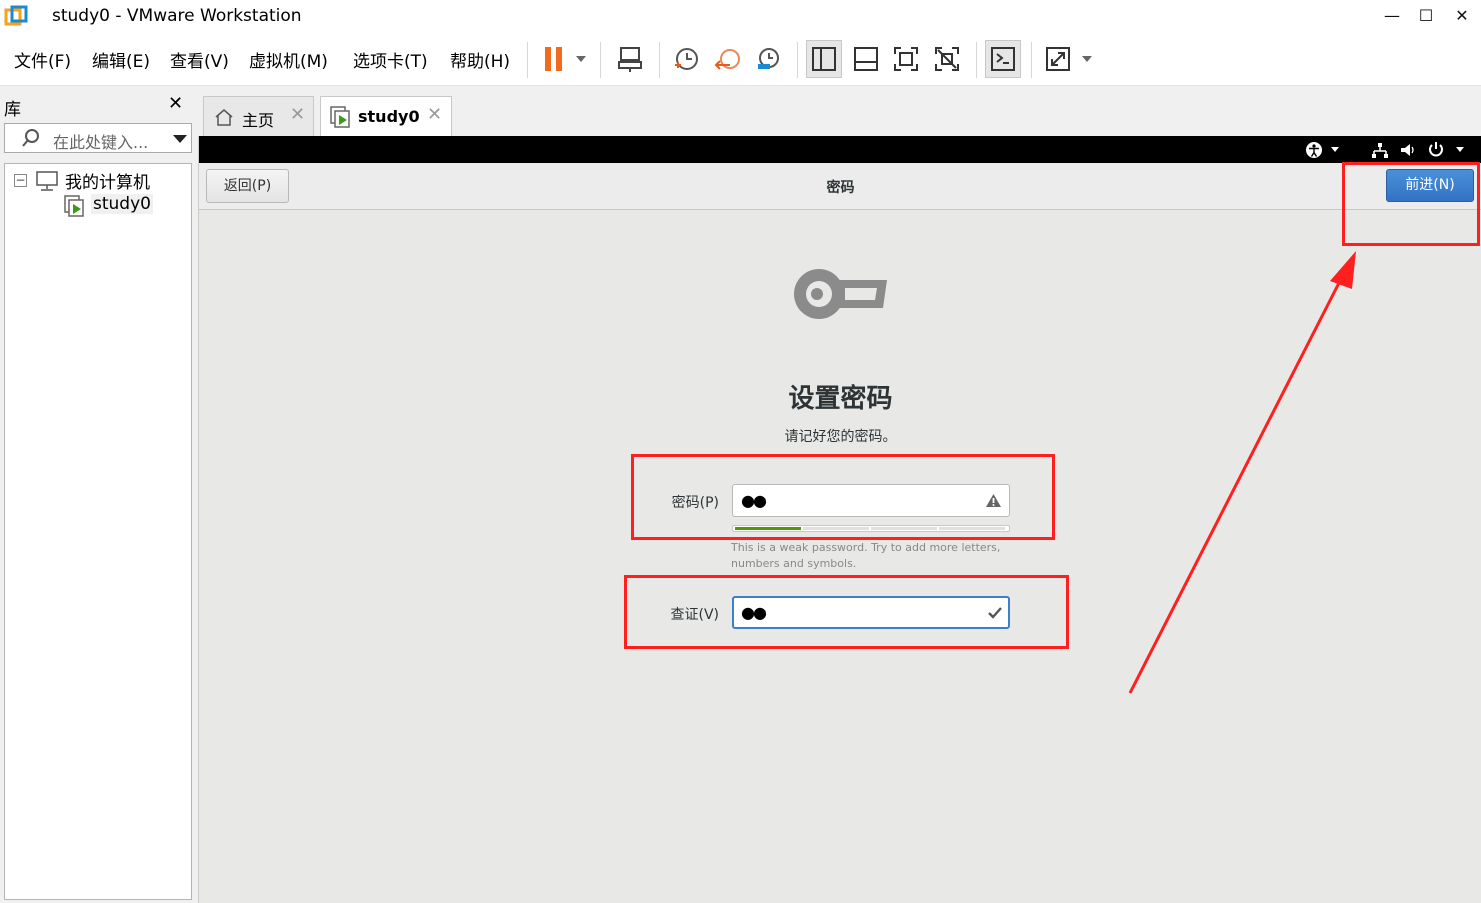  What do you see at coordinates (846, 612) in the screenshot?
I see `annotation-box-confirm` at bounding box center [846, 612].